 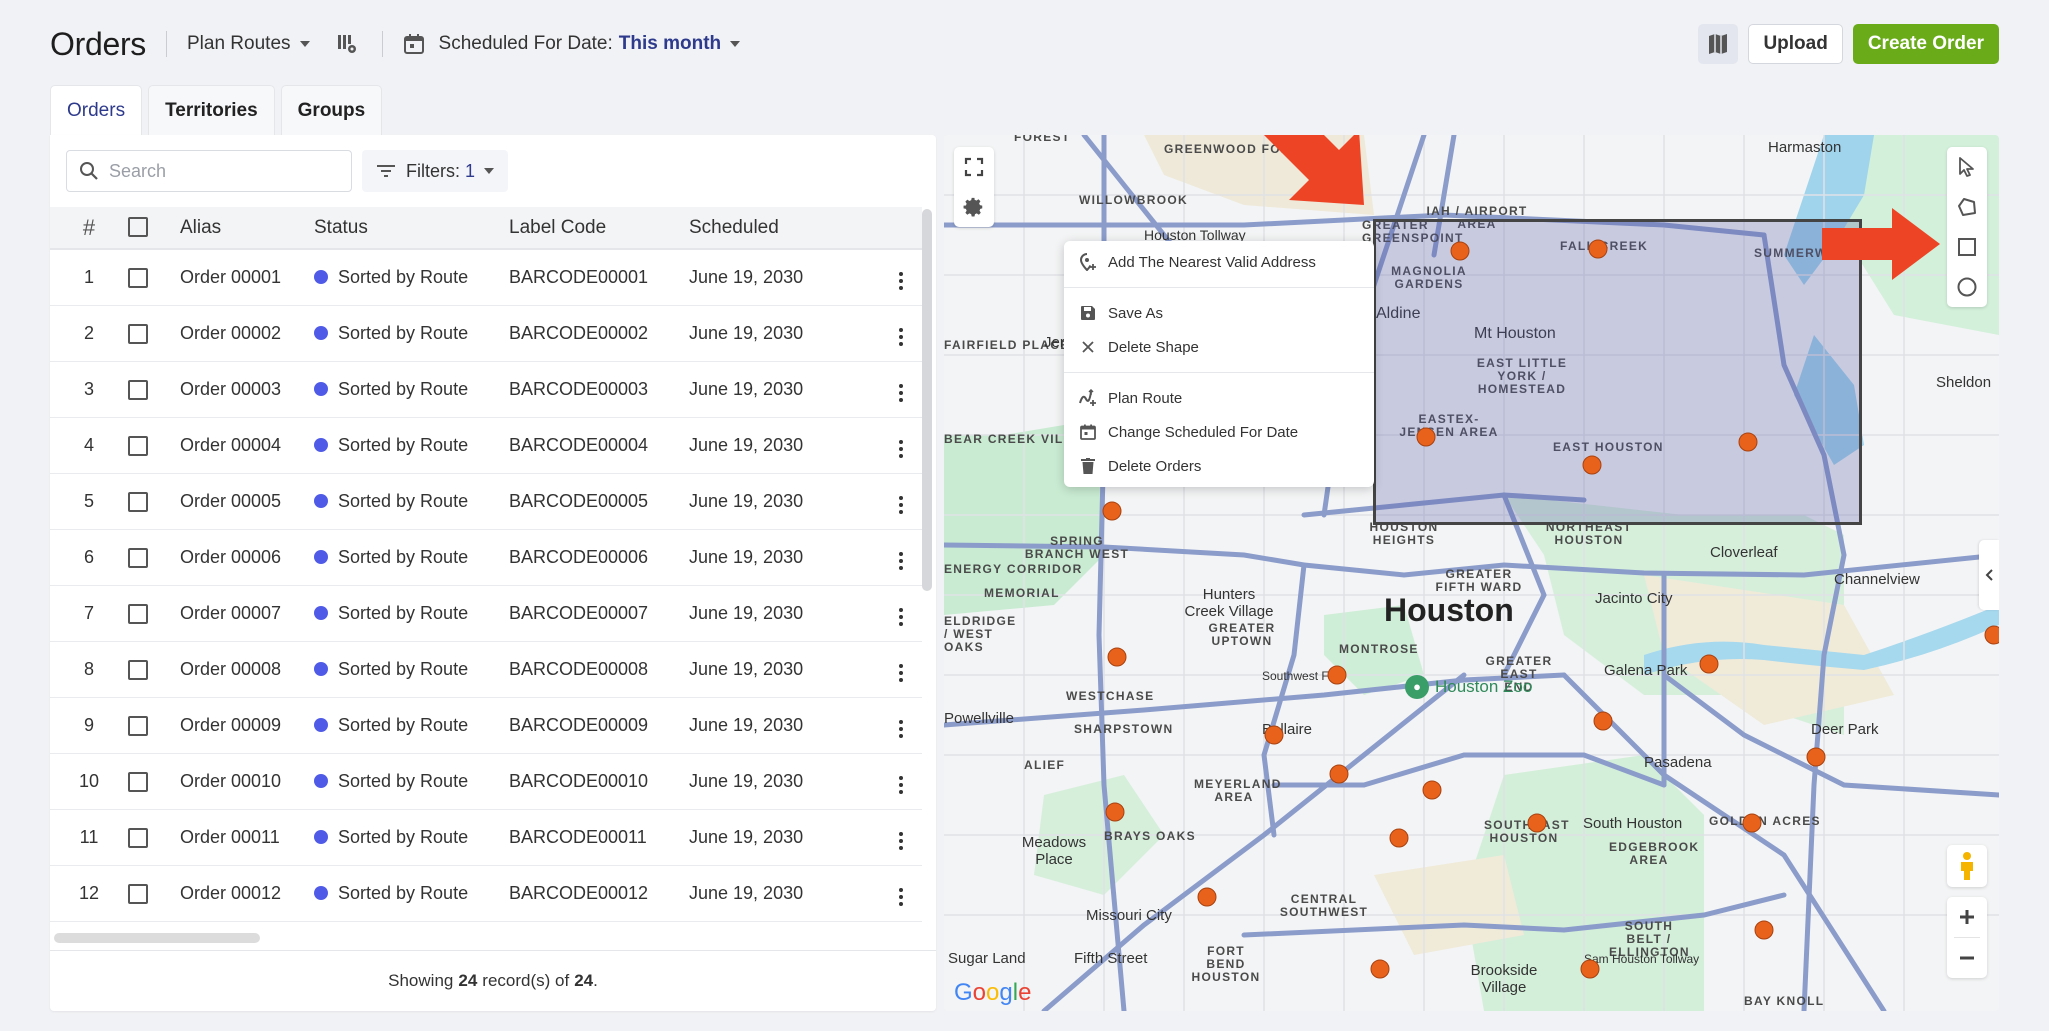 What do you see at coordinates (1967, 958) in the screenshot?
I see `zoom-out-button` at bounding box center [1967, 958].